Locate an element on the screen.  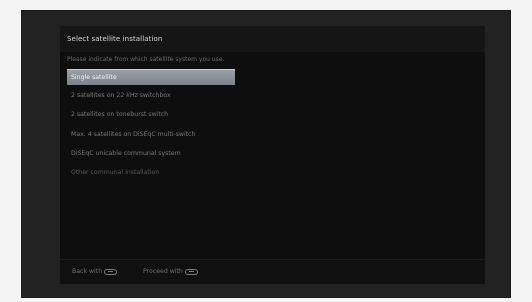
back-key-icon is located at coordinates (111, 271).